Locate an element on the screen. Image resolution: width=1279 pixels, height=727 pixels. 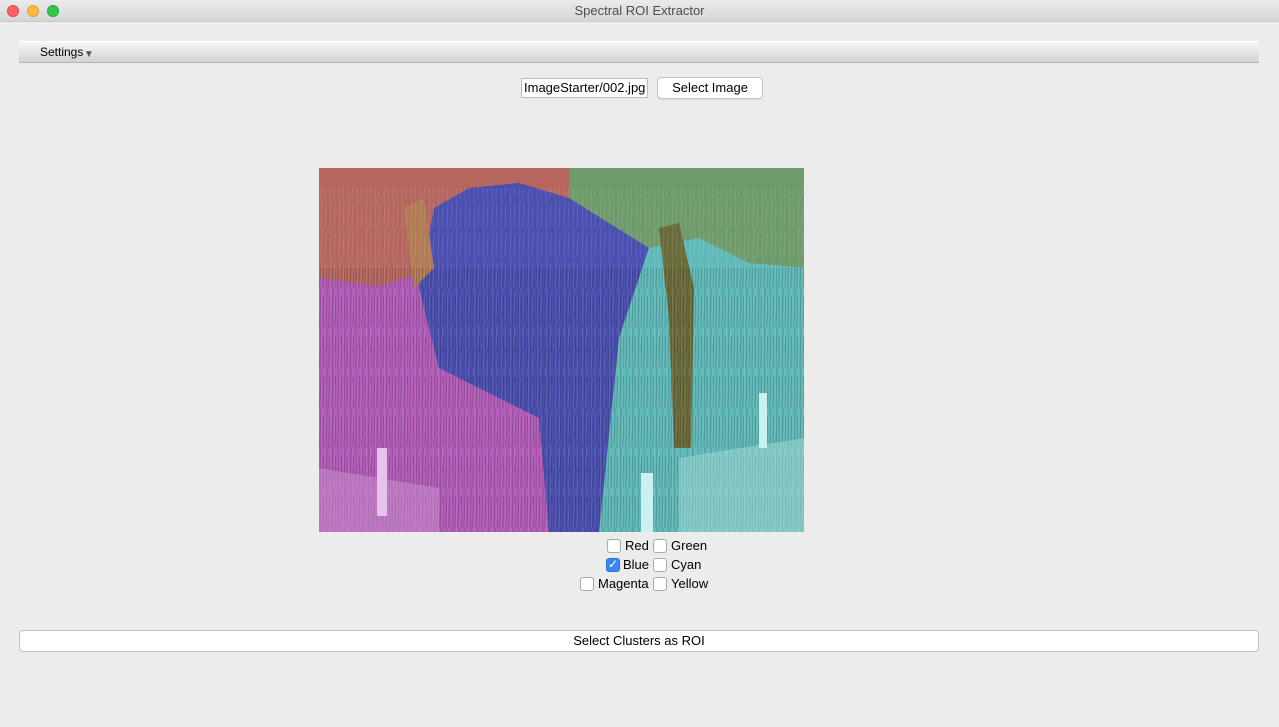
select-image-button: Select Image is located at coordinates (710, 88).